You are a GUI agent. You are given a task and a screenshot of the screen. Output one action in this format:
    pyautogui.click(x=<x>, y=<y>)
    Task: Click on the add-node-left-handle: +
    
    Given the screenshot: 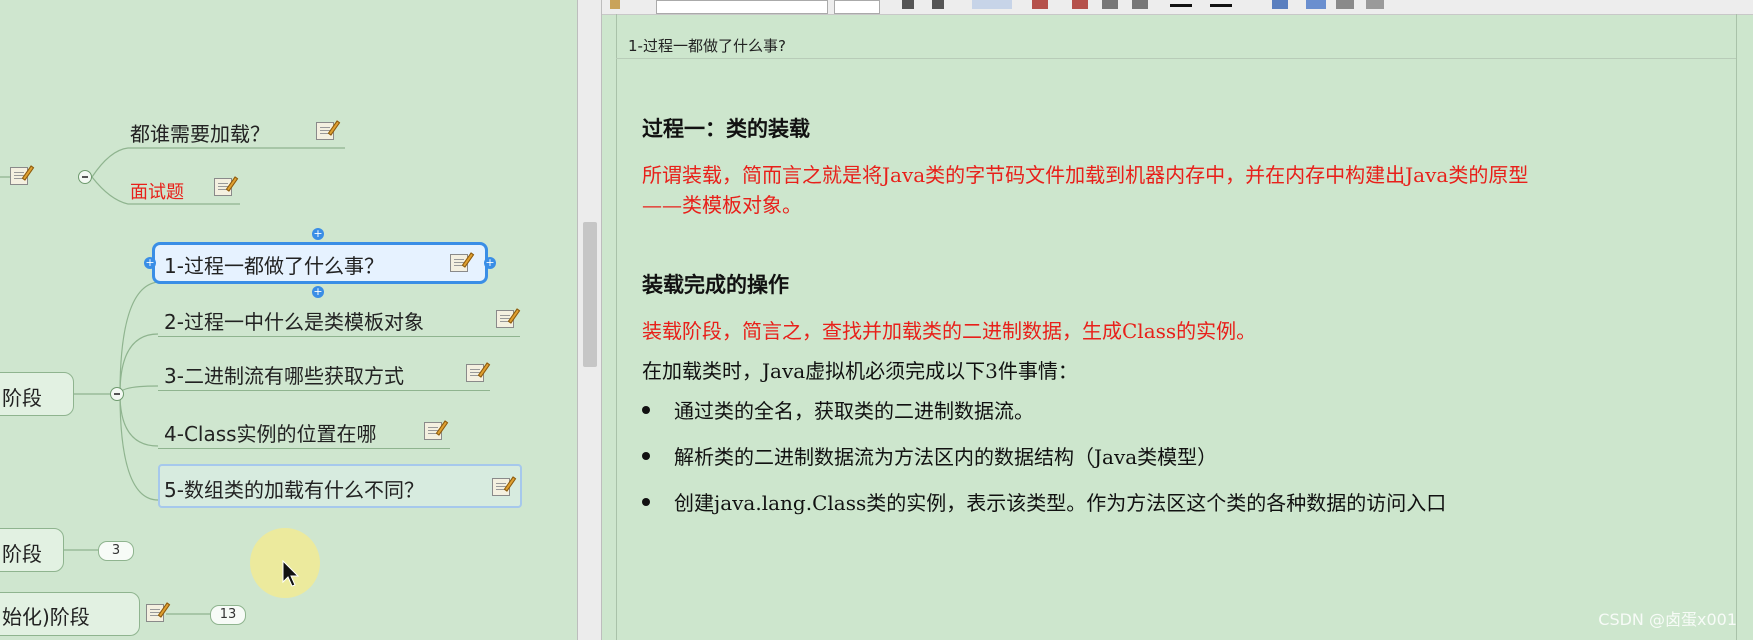 What is the action you would take?
    pyautogui.click(x=150, y=263)
    